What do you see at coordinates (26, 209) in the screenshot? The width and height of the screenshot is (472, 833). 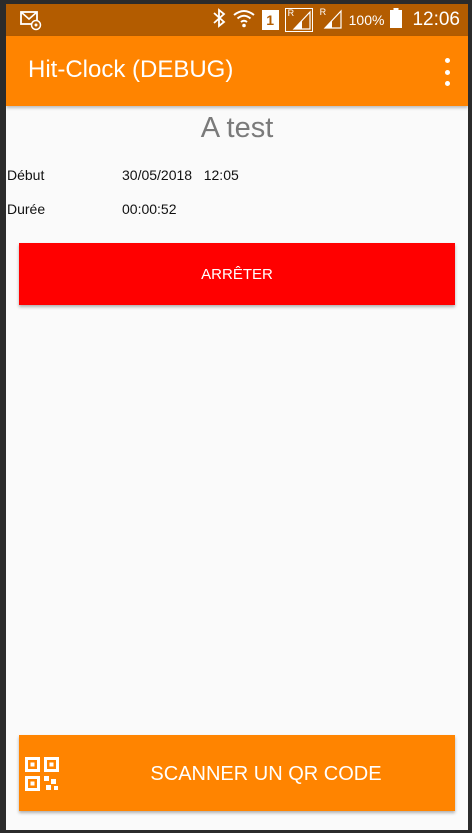 I see `duration-label: Durée` at bounding box center [26, 209].